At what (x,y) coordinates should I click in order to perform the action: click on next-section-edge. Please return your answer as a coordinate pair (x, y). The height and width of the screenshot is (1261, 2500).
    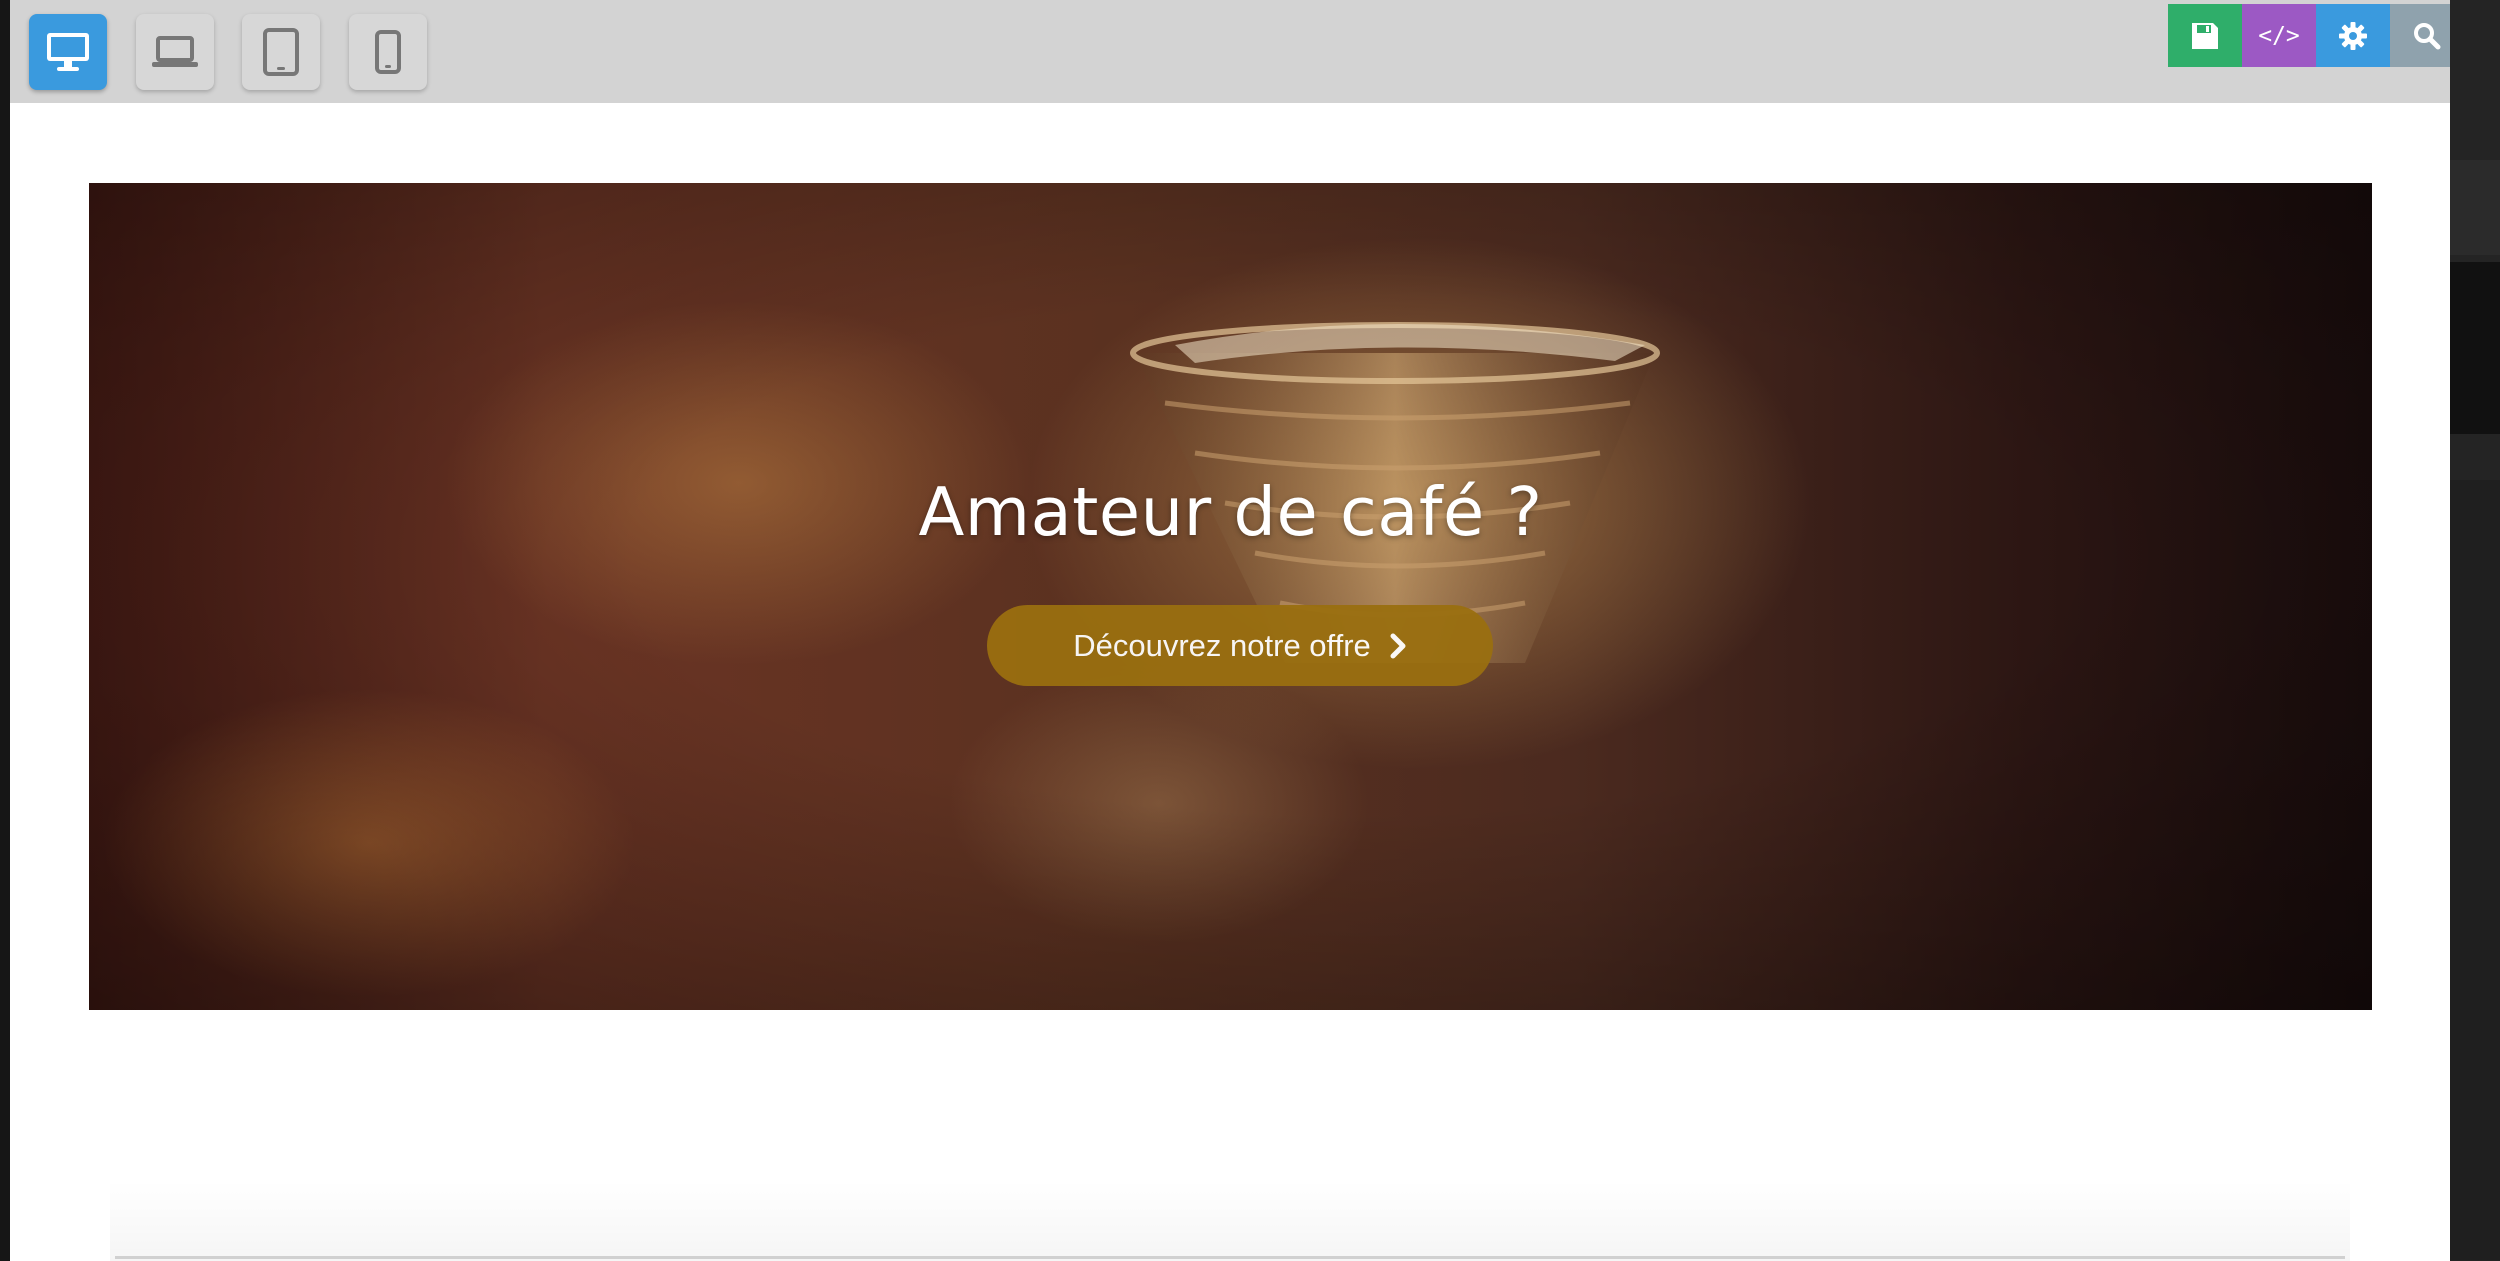
    Looking at the image, I should click on (1230, 1257).